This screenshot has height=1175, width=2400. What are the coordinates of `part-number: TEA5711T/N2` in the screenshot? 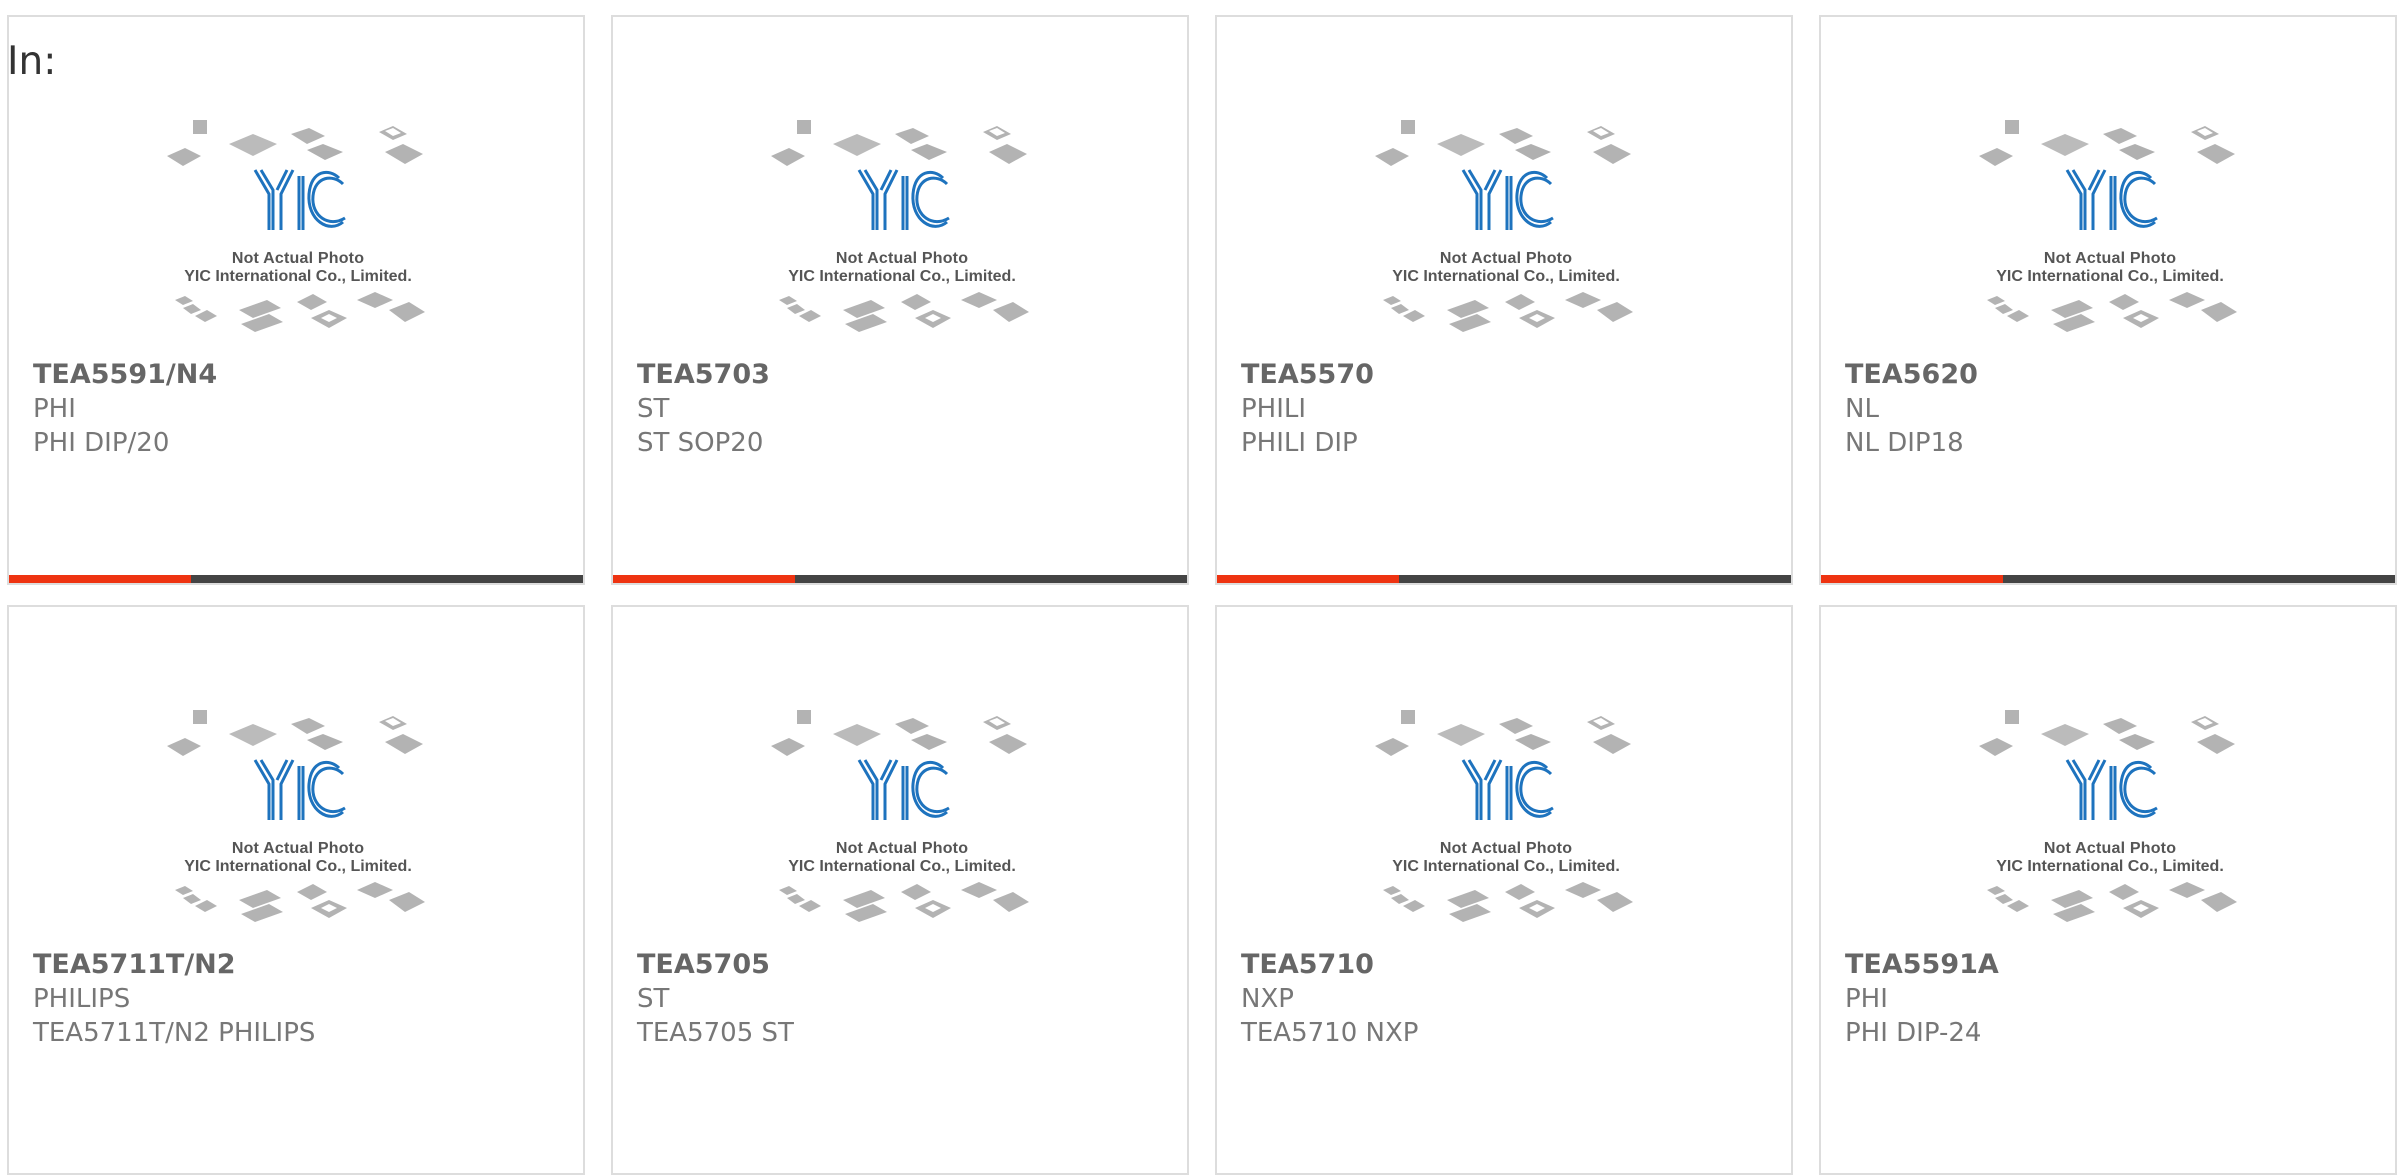 It's located at (134, 965).